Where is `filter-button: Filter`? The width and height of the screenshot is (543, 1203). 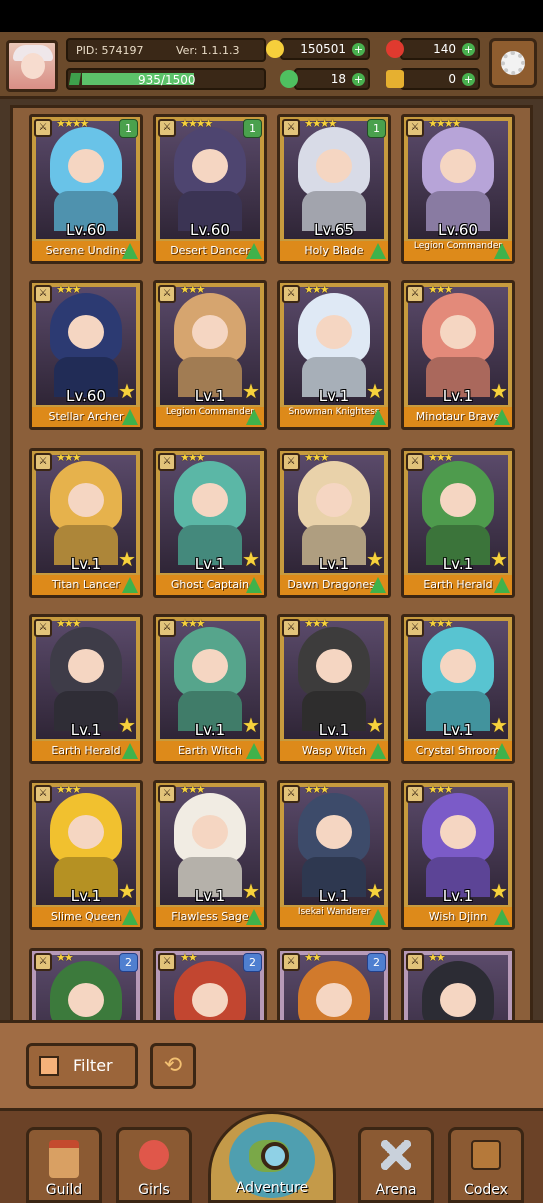
filter-button: Filter is located at coordinates (82, 1066).